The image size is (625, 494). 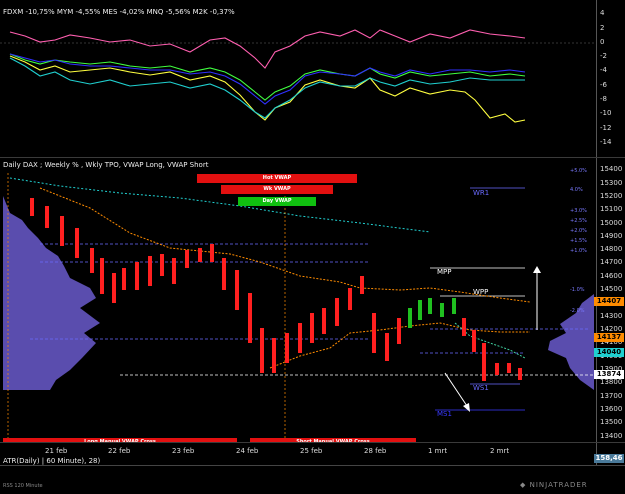 What do you see at coordinates (119, 451) in the screenshot?
I see `x-tick: 22 feb` at bounding box center [119, 451].